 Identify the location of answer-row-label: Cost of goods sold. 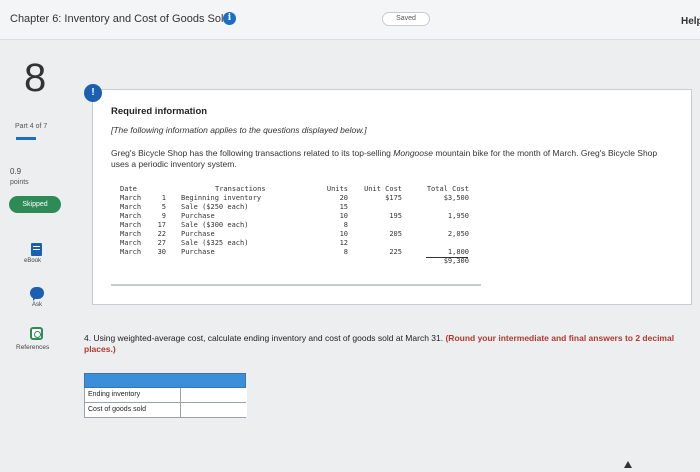
(117, 409).